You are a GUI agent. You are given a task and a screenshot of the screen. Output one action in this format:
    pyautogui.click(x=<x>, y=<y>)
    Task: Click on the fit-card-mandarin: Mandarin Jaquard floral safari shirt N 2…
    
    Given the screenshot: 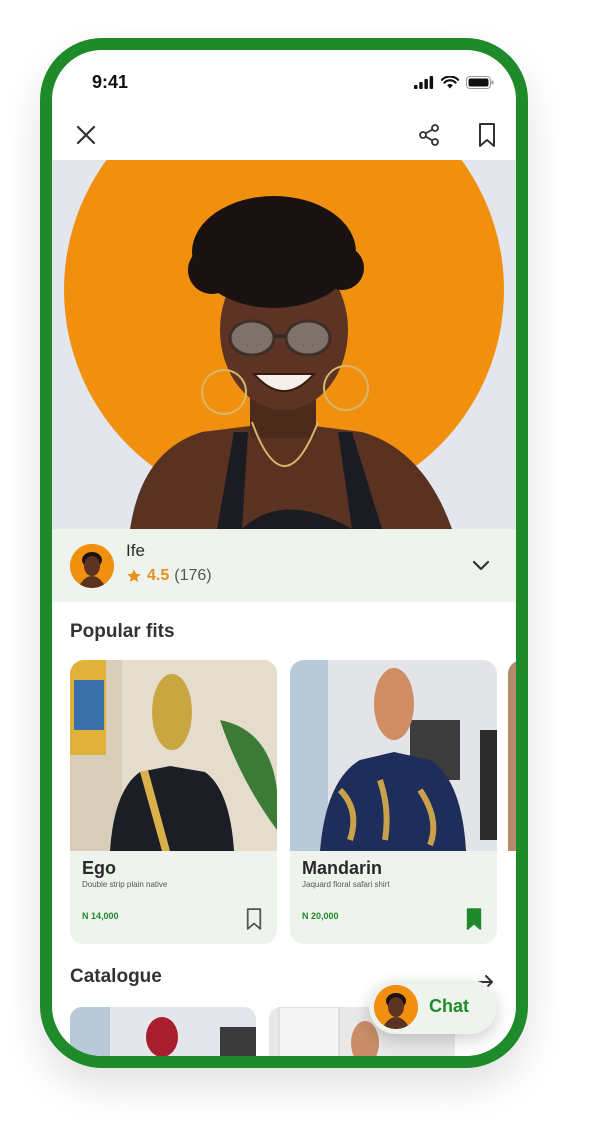 What is the action you would take?
    pyautogui.click(x=393, y=802)
    